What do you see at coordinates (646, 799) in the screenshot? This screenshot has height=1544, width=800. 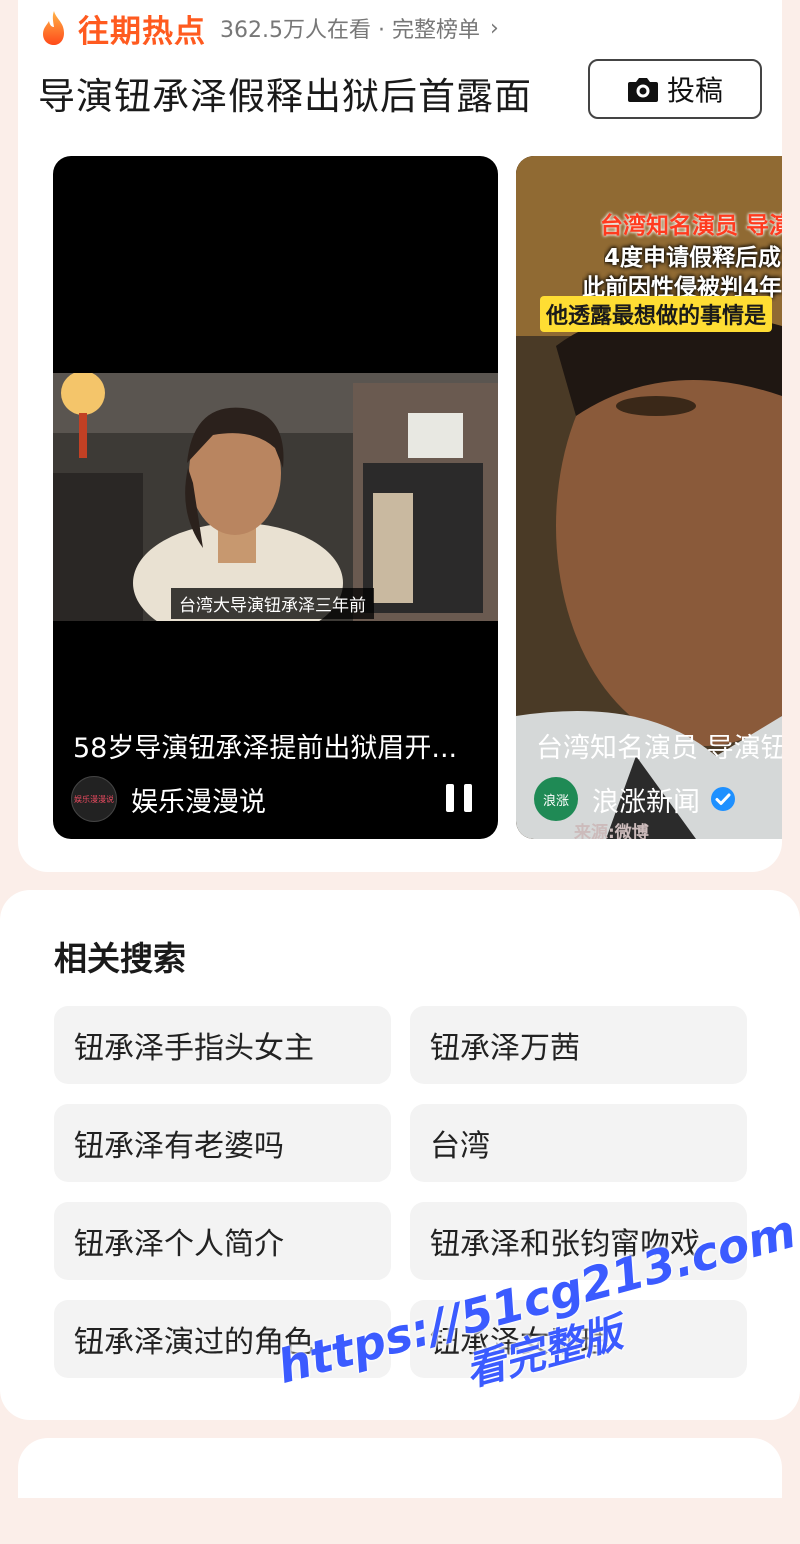 I see `author-name: 浪涨新闻` at bounding box center [646, 799].